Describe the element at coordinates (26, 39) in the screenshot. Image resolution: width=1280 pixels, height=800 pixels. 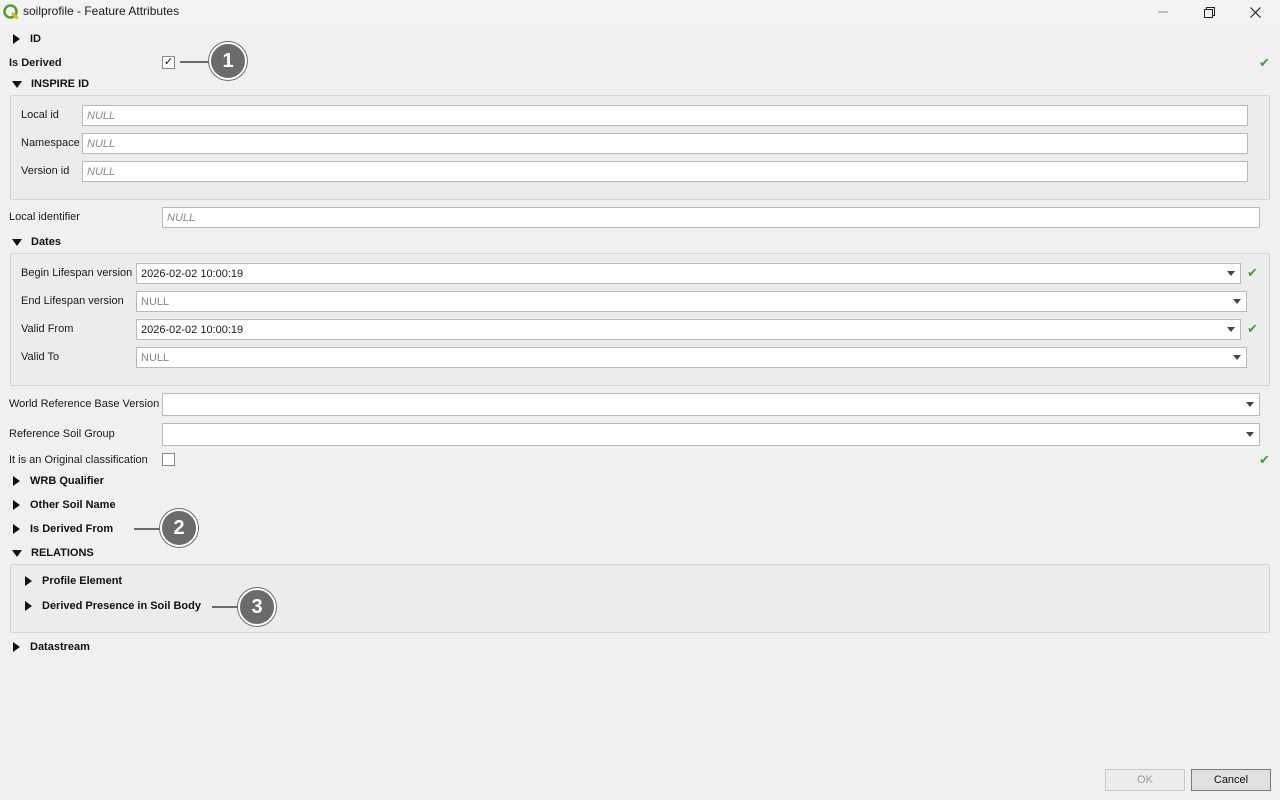
I see `group-id: ID` at that location.